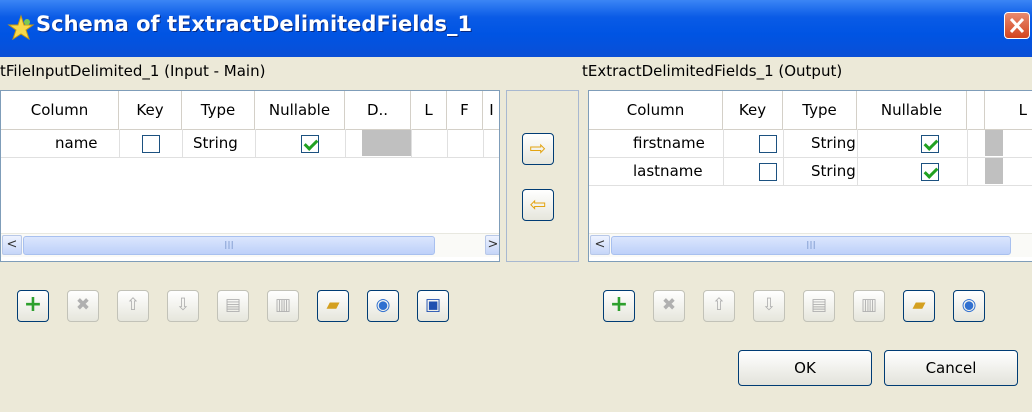  What do you see at coordinates (669, 143) in the screenshot?
I see `cell-column: firstname` at bounding box center [669, 143].